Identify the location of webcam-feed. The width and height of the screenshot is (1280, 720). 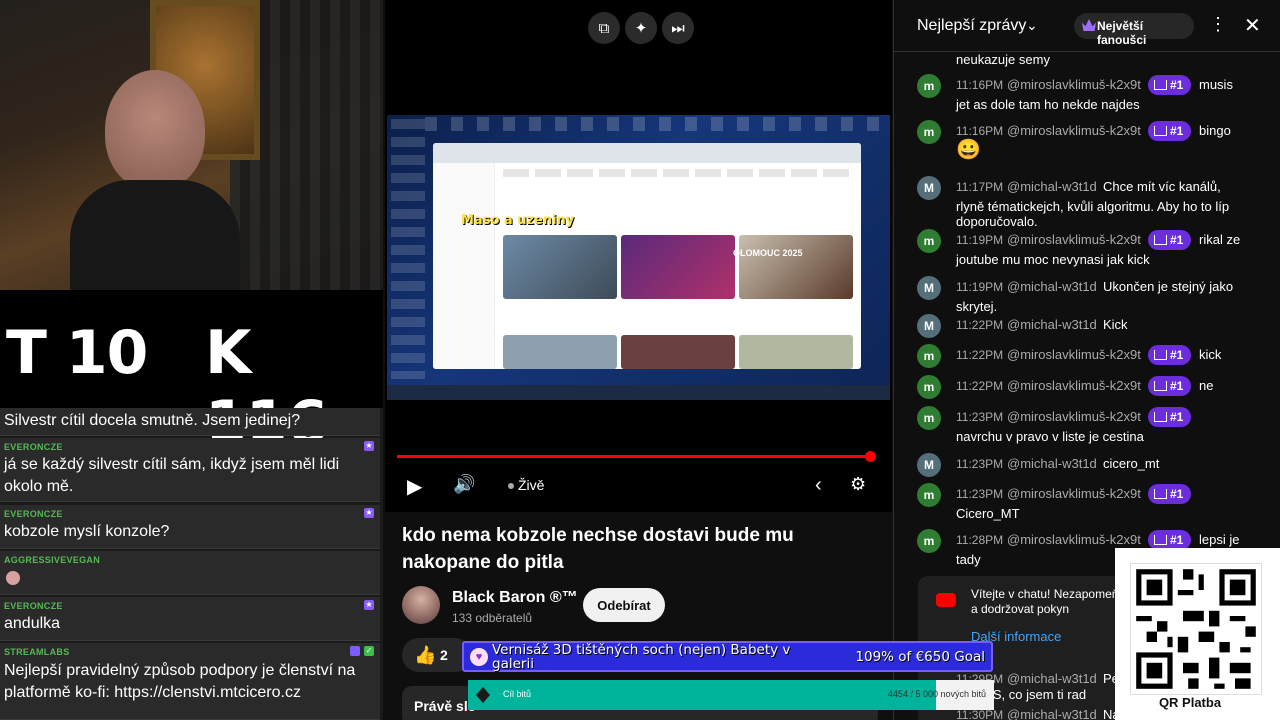
(191, 145).